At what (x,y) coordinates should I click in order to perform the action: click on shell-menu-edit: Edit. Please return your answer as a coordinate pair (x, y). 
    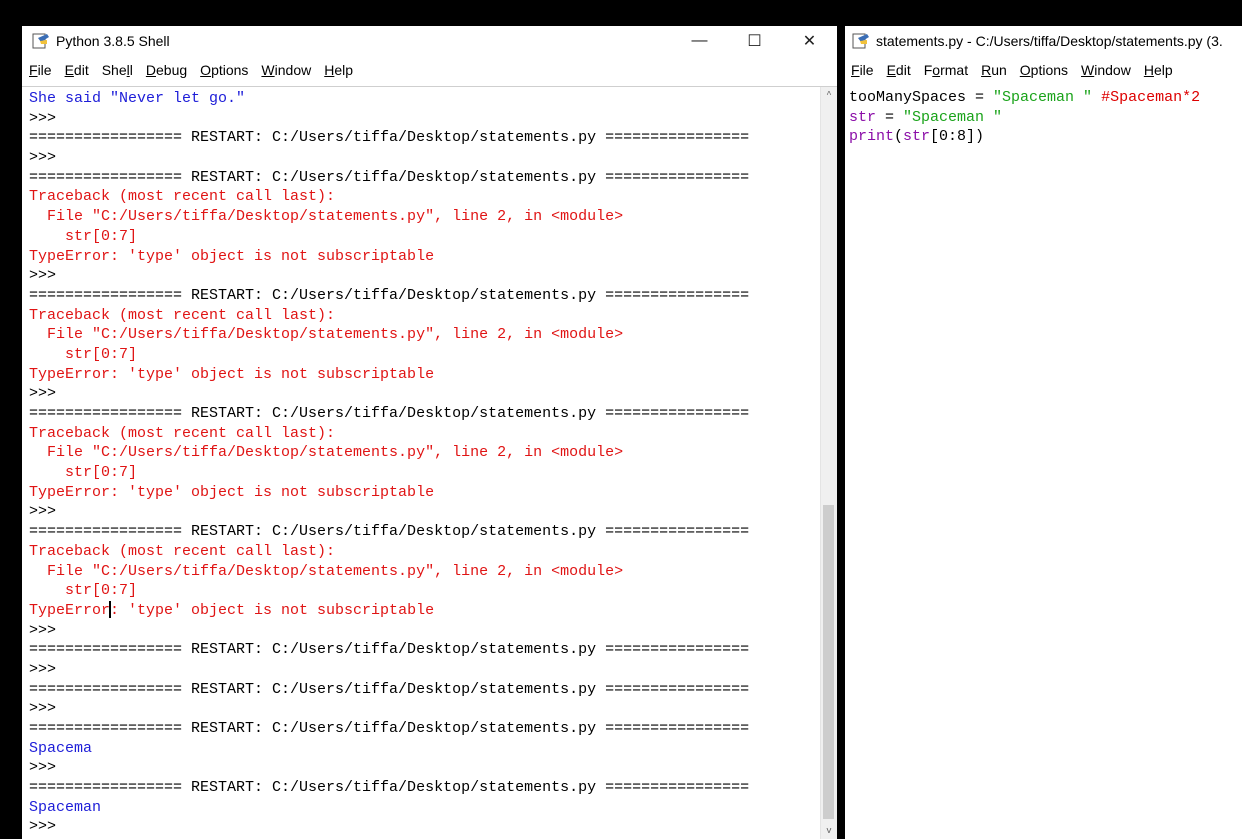
    Looking at the image, I should click on (77, 70).